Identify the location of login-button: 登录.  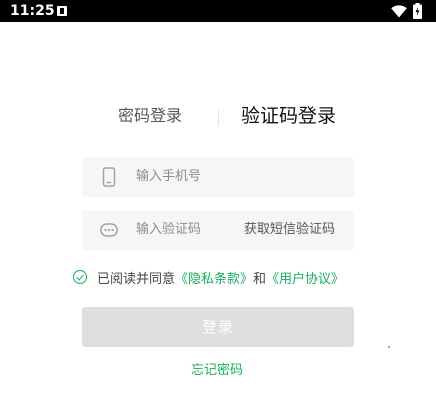
(218, 327).